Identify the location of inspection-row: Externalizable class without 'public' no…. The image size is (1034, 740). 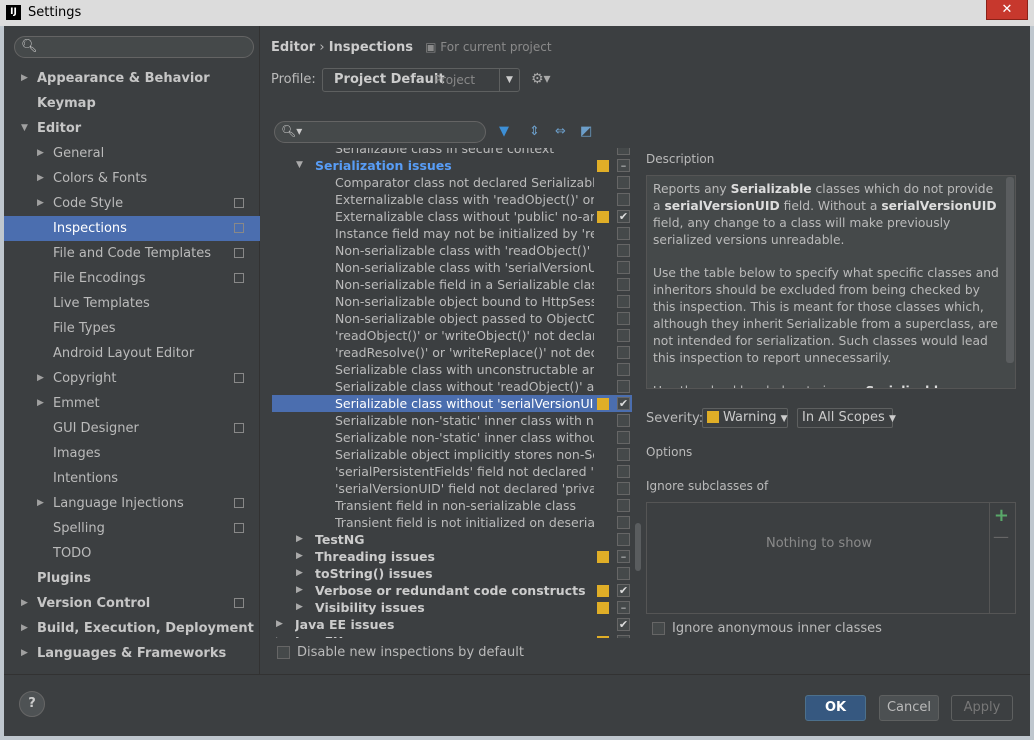
(452, 216).